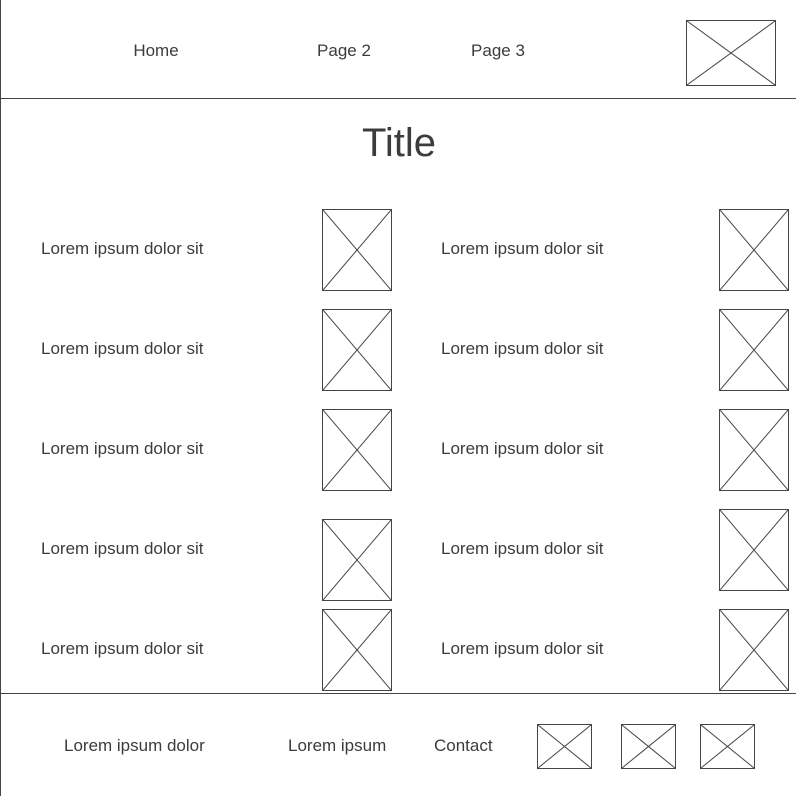  I want to click on nav-home: Home, so click(155, 51).